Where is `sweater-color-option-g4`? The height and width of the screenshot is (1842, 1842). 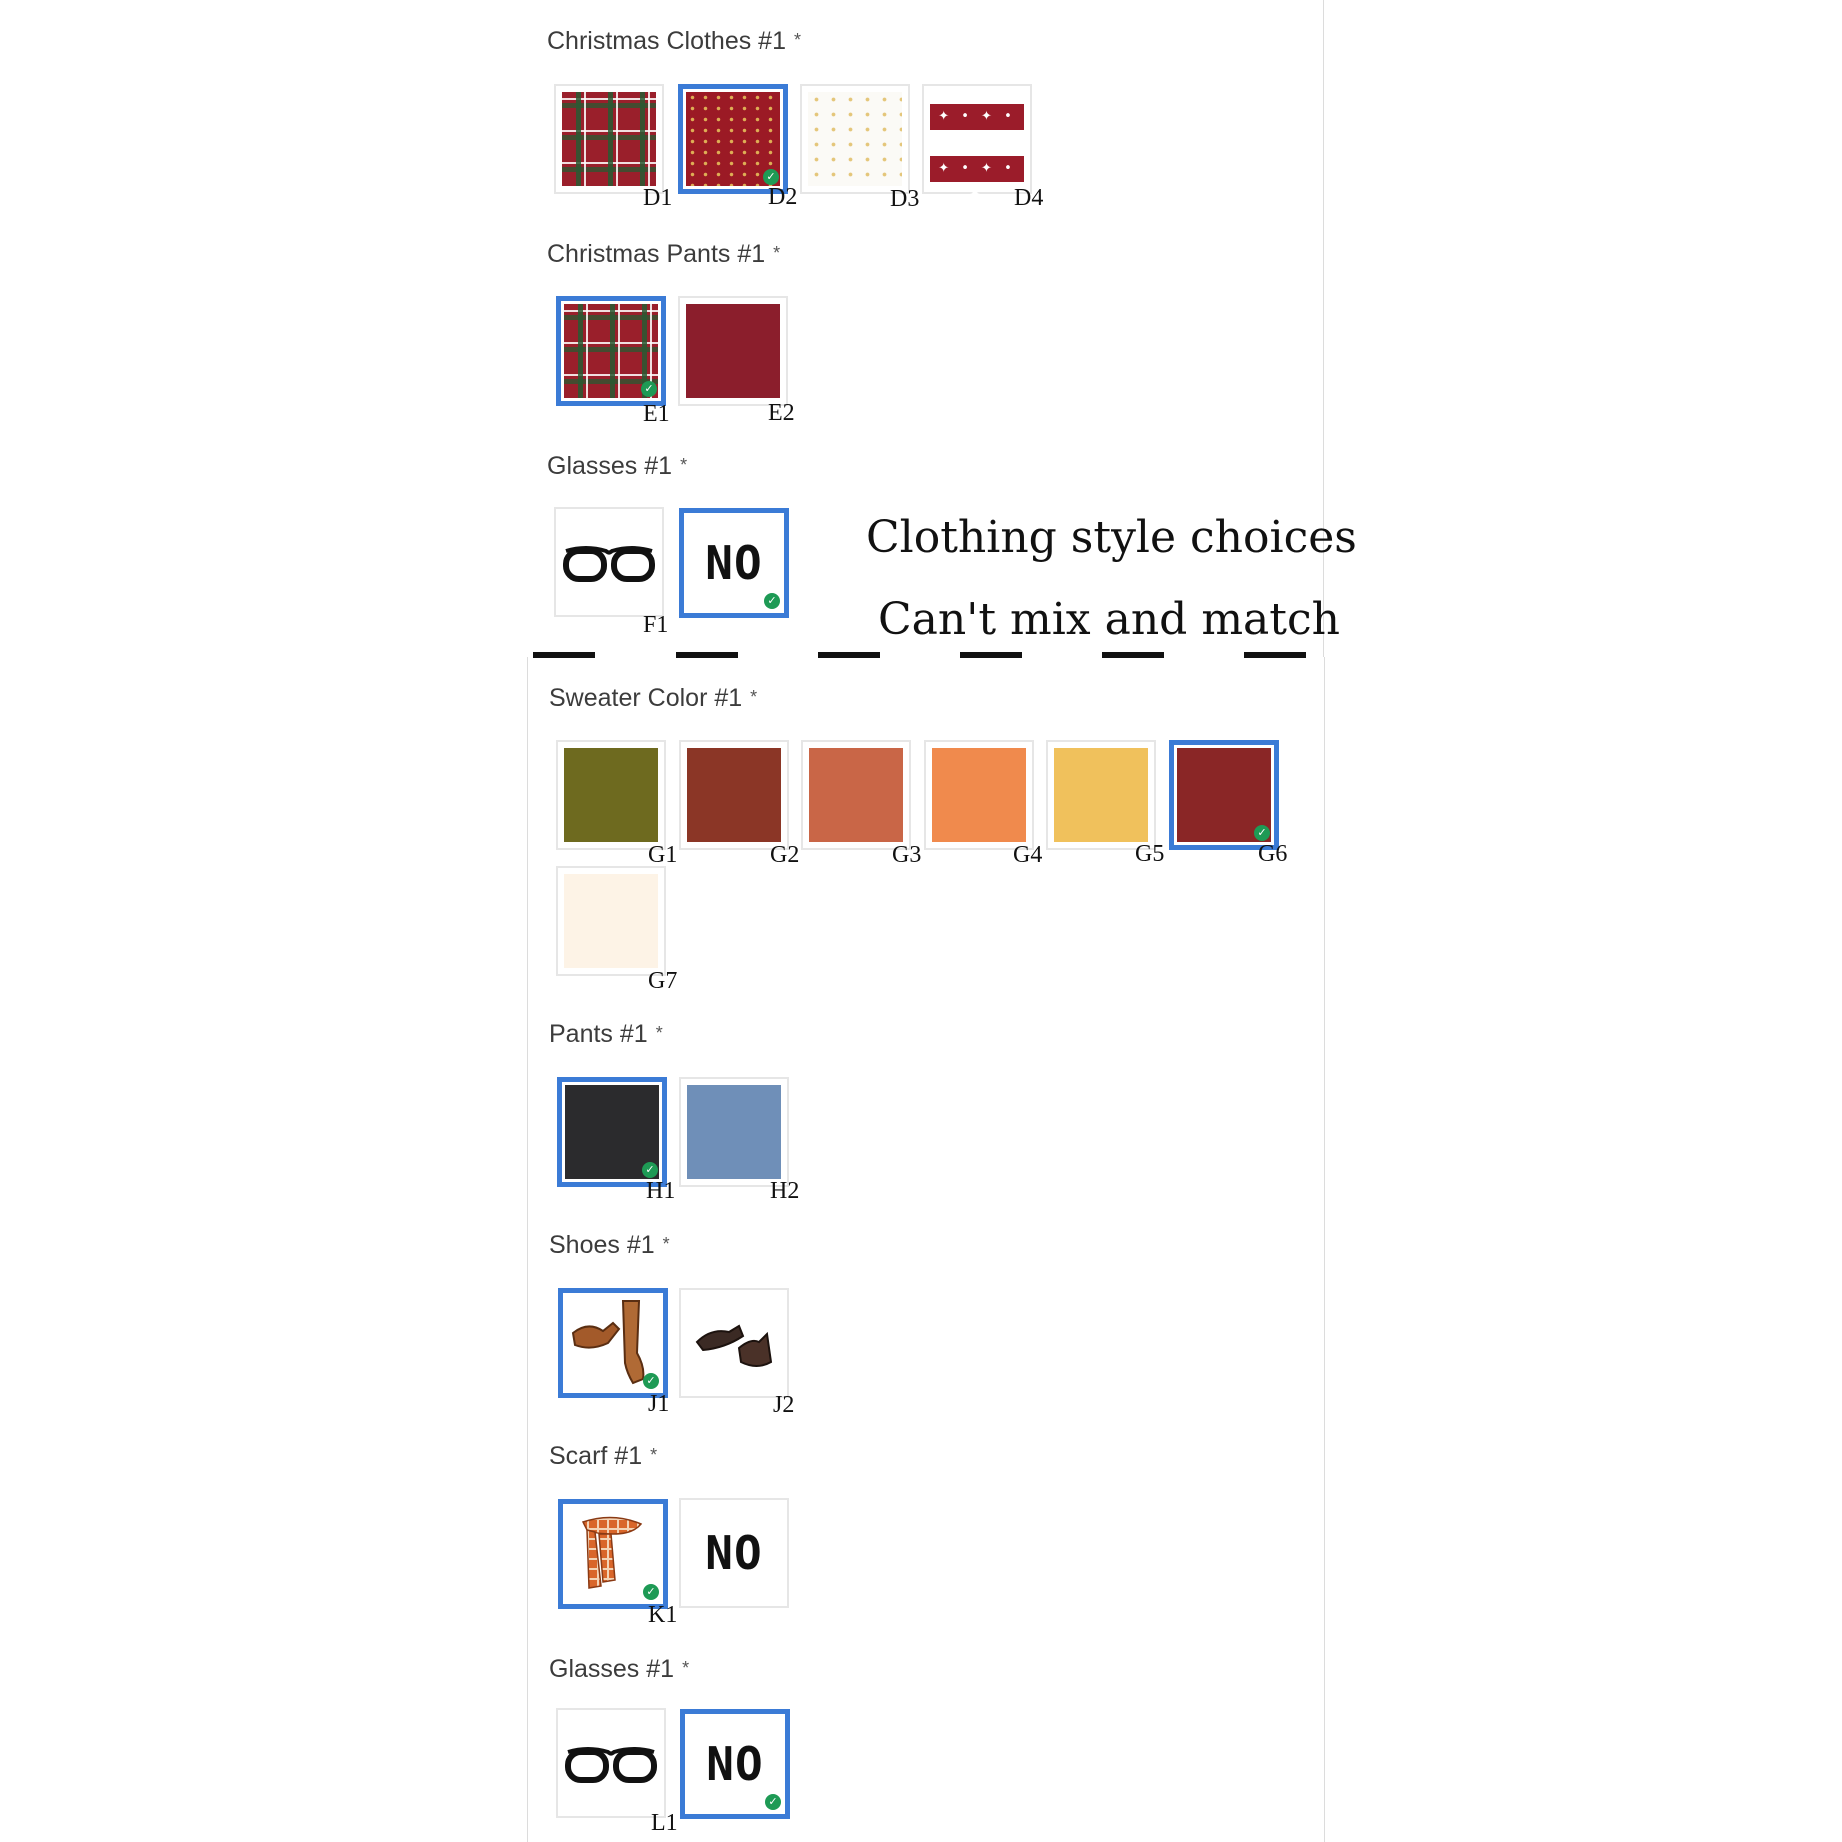
sweater-color-option-g4 is located at coordinates (979, 795).